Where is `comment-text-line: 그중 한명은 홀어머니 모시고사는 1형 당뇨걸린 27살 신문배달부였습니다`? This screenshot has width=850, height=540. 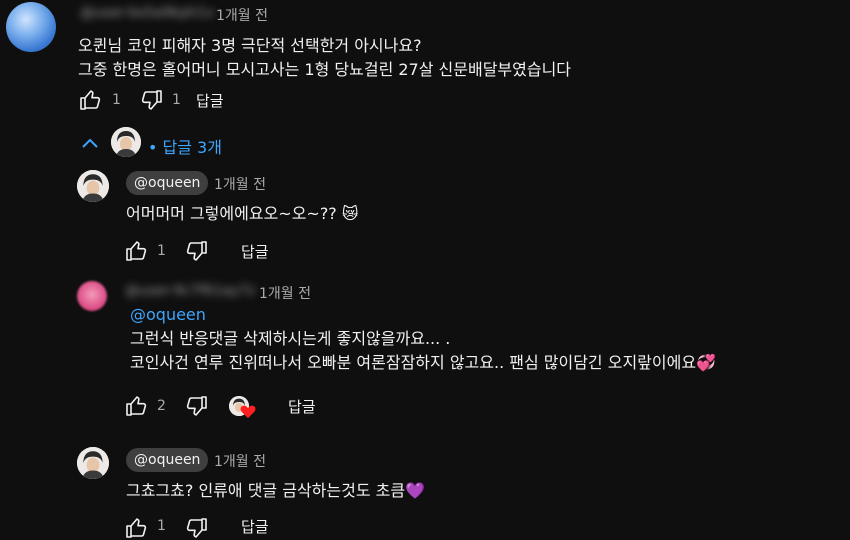 comment-text-line: 그중 한명은 홀어머니 모시고사는 1형 당뇨걸린 27살 신문배달부였습니다 is located at coordinates (325, 69).